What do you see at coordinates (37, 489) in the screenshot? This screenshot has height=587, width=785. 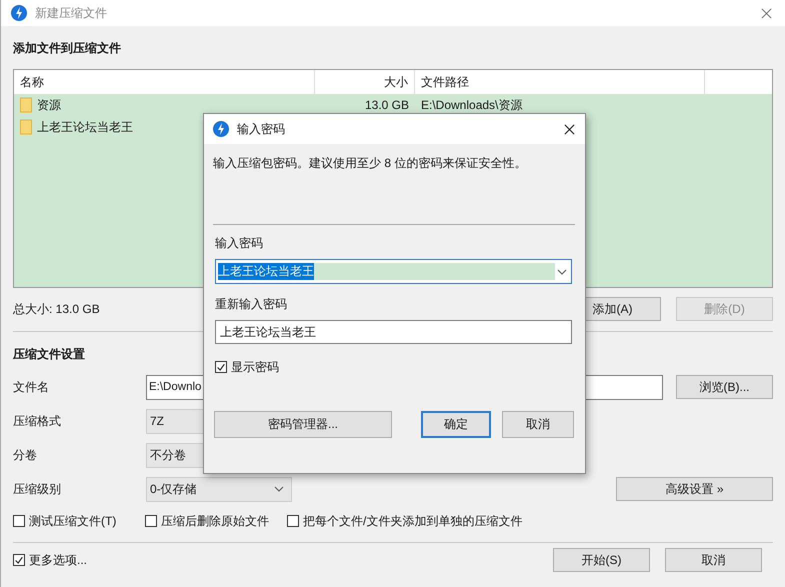 I see `field-label: 压缩级别` at bounding box center [37, 489].